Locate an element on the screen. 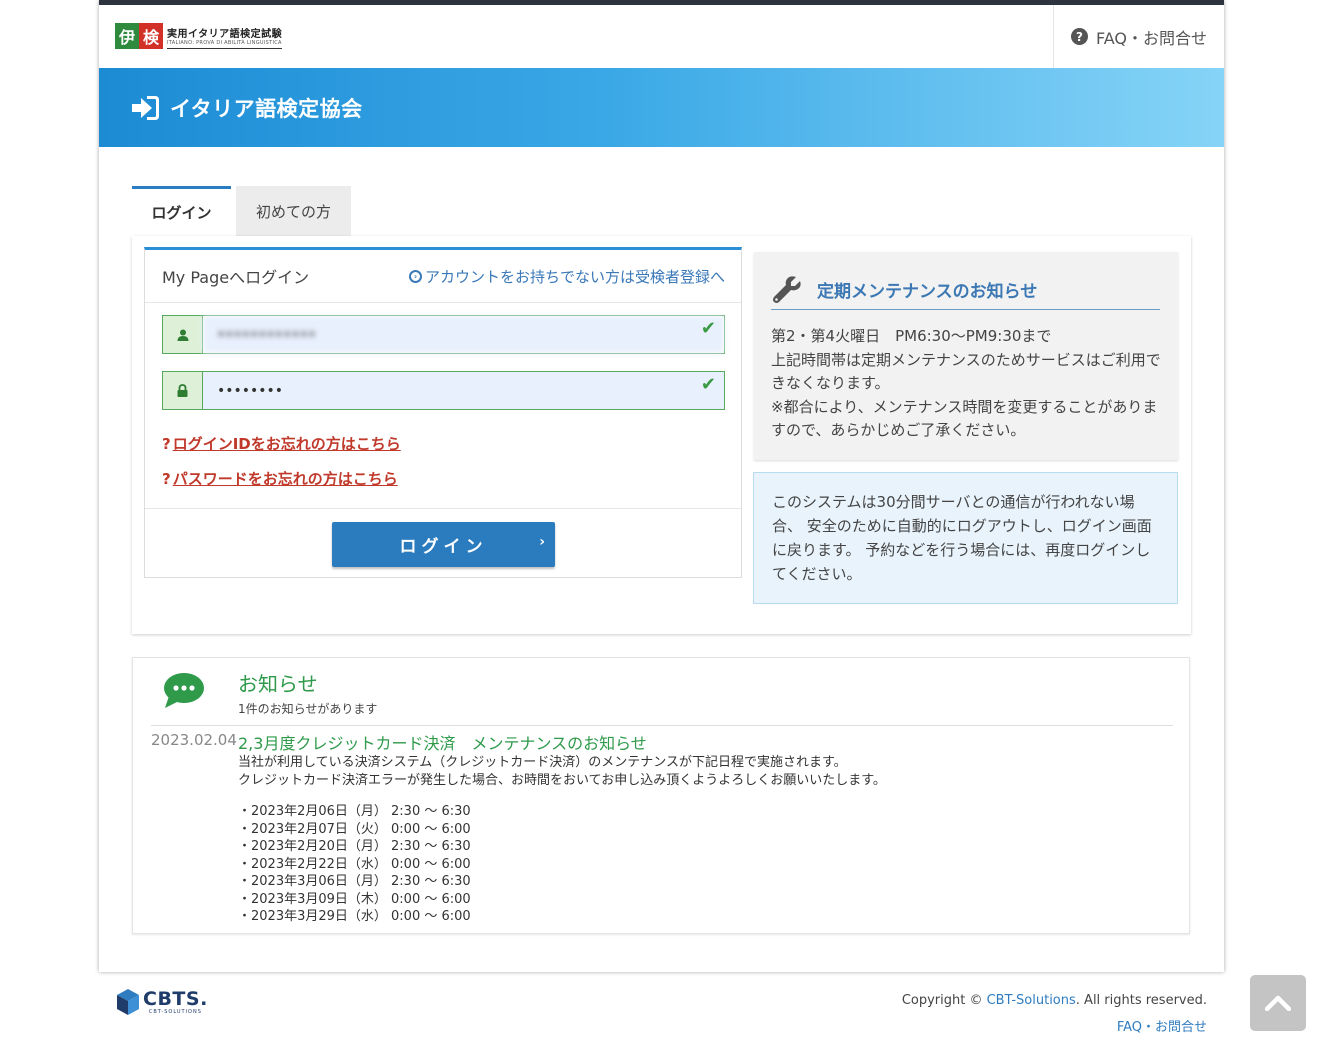 This screenshot has width=1323, height=1059. maintenance-header: 定期メンテナンスのお知らせ is located at coordinates (965, 290).